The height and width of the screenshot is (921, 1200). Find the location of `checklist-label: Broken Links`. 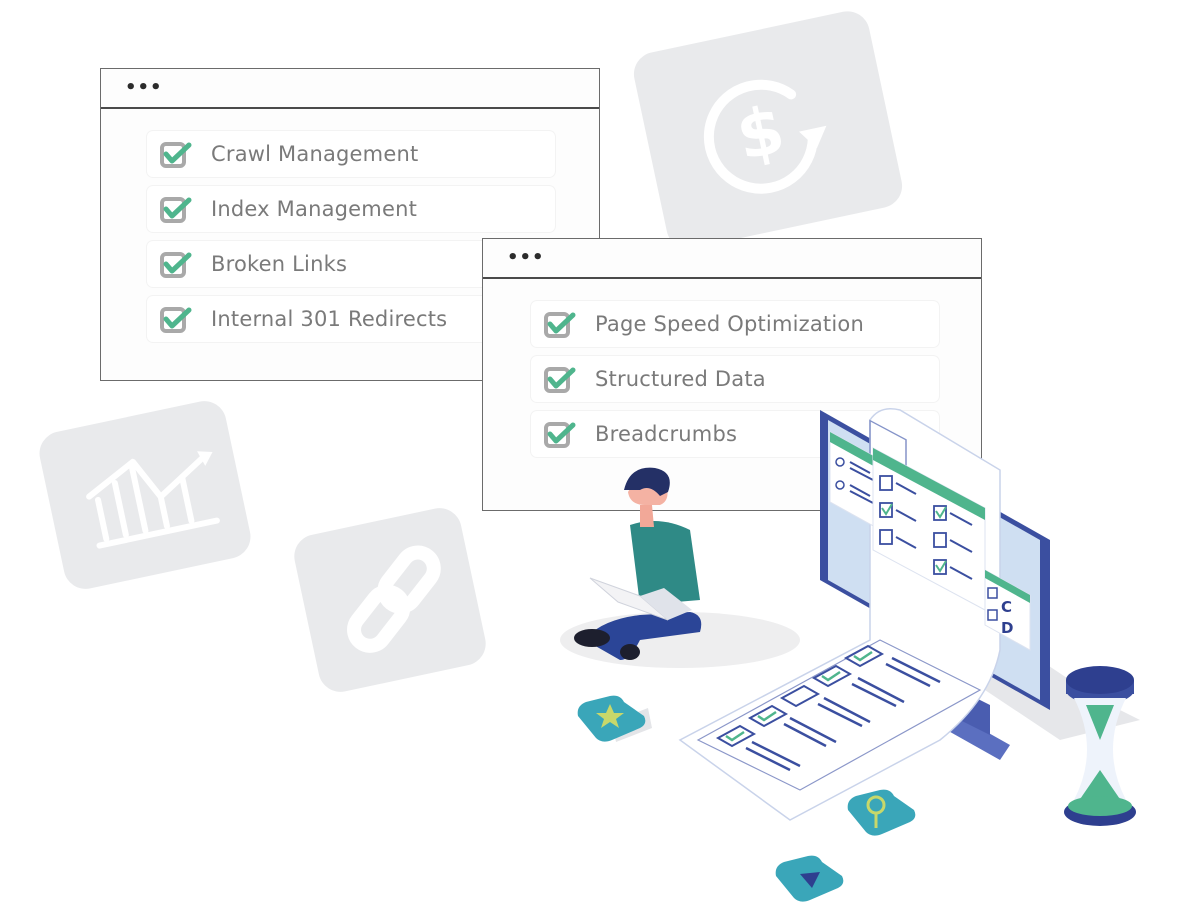

checklist-label: Broken Links is located at coordinates (279, 264).